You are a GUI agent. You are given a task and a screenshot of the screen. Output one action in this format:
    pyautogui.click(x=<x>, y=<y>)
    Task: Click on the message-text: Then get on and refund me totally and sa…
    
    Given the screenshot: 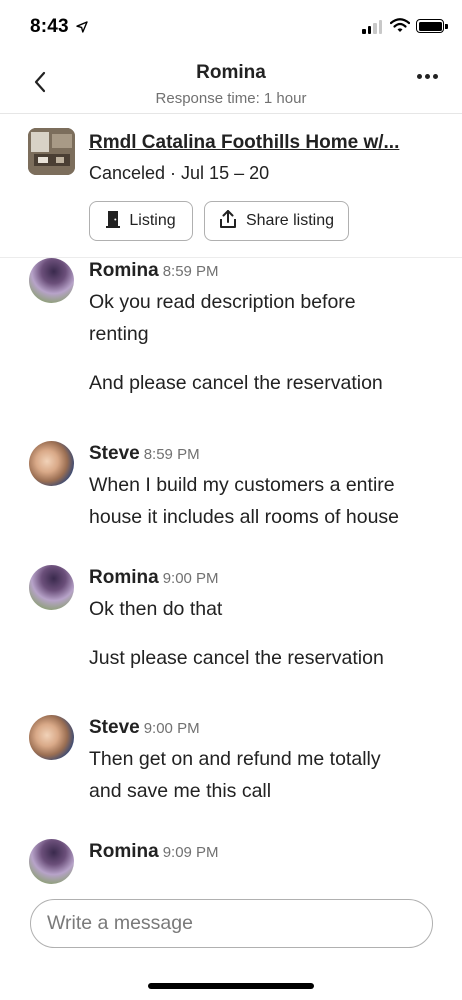 What is the action you would take?
    pyautogui.click(x=235, y=775)
    